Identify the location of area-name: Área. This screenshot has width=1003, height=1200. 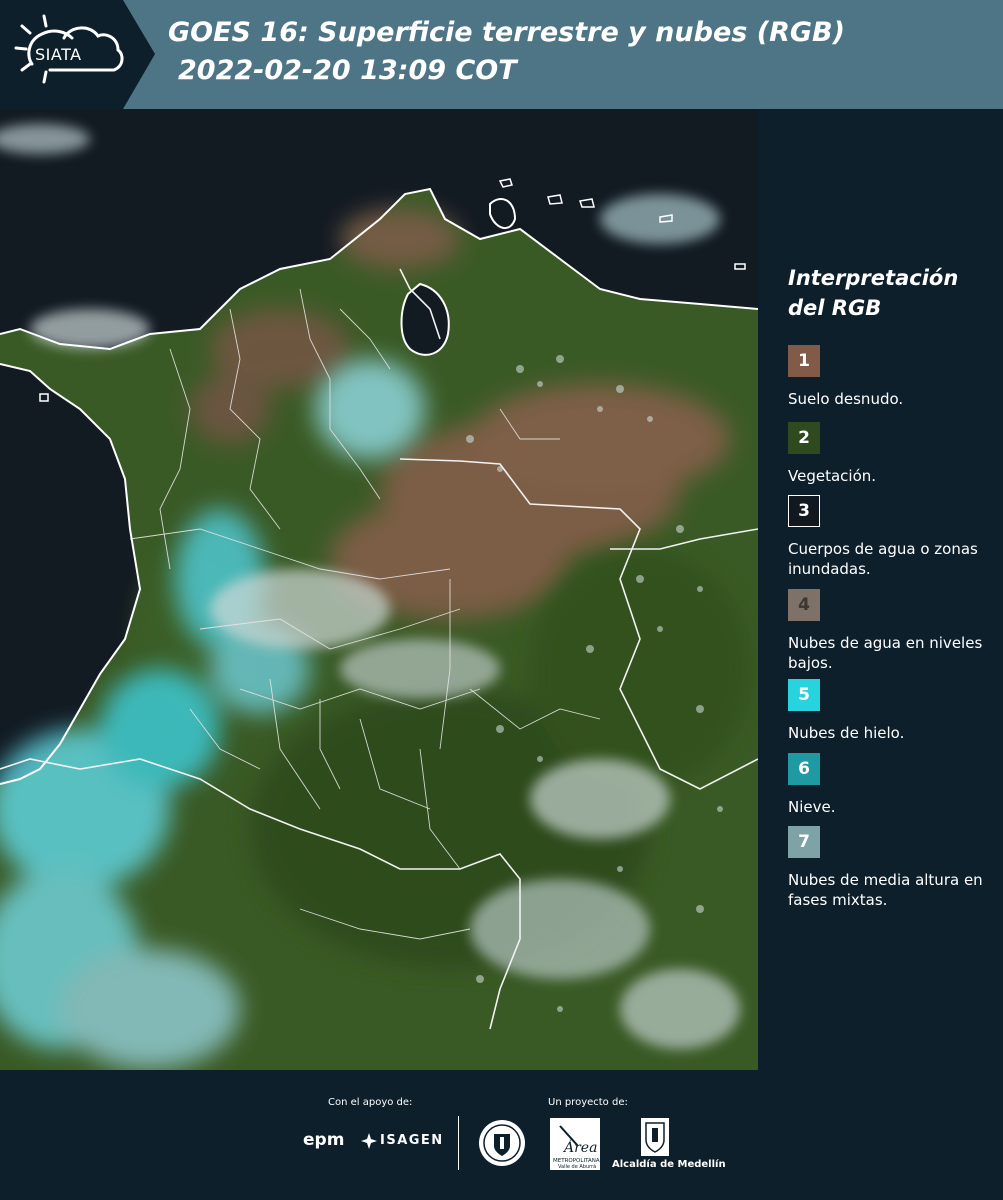
(579, 1147).